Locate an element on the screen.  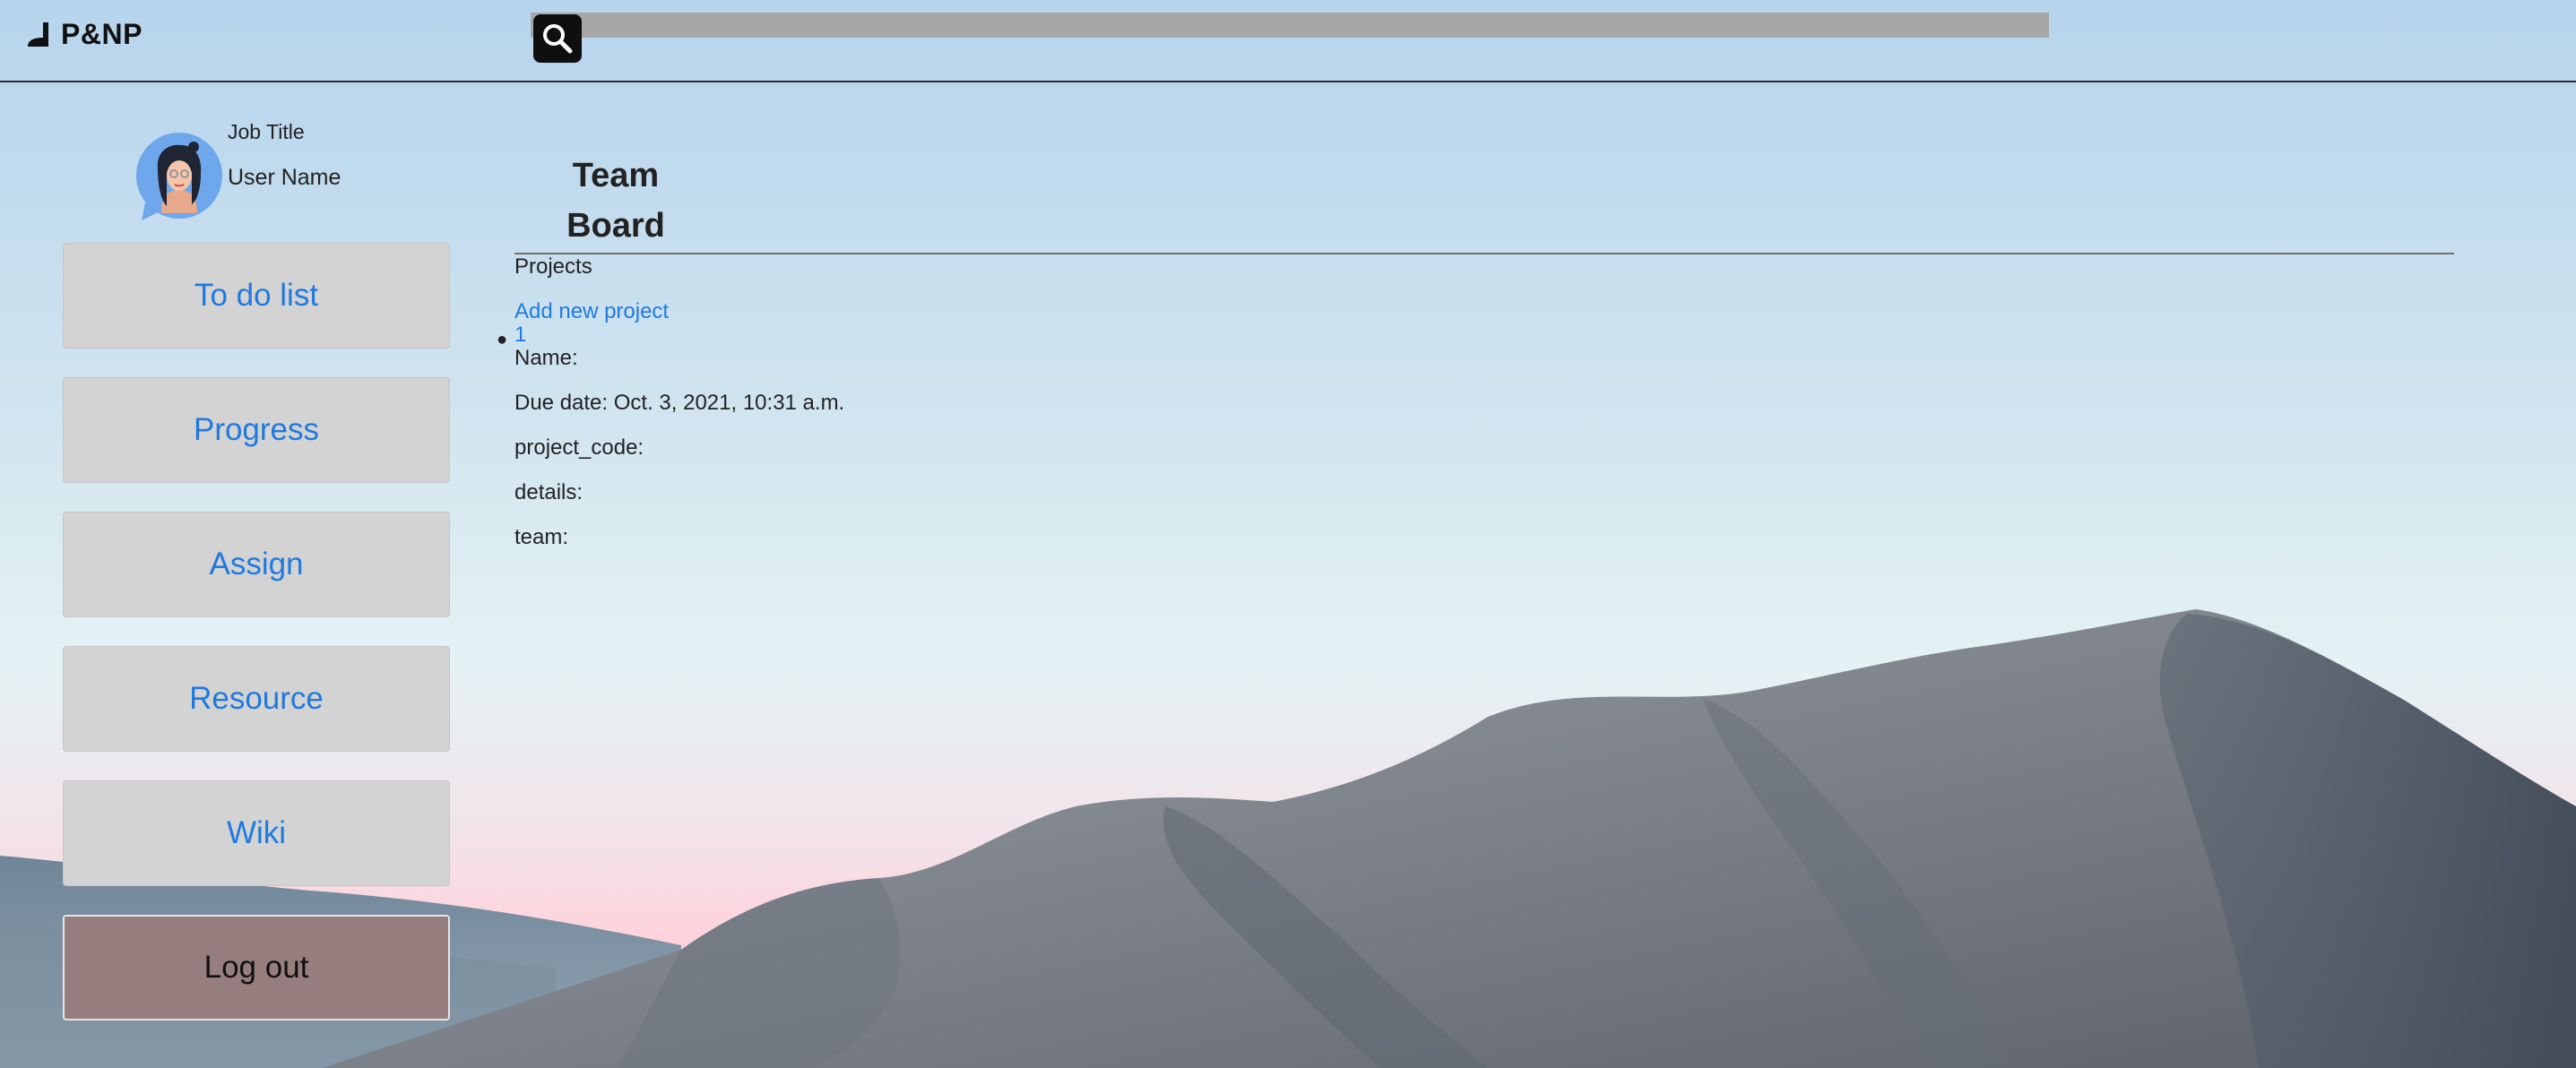
sidebar-item-resource: Resource is located at coordinates (256, 699).